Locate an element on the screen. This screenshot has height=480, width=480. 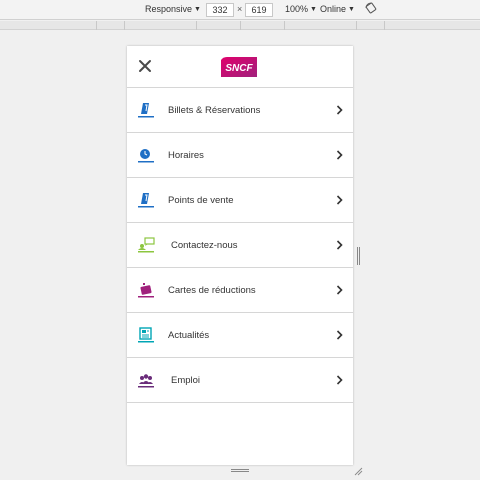
devtools-toolbar: Responsive ▼ 332 × 619 100% ▼ Online ▼ is located at coordinates (240, 10).